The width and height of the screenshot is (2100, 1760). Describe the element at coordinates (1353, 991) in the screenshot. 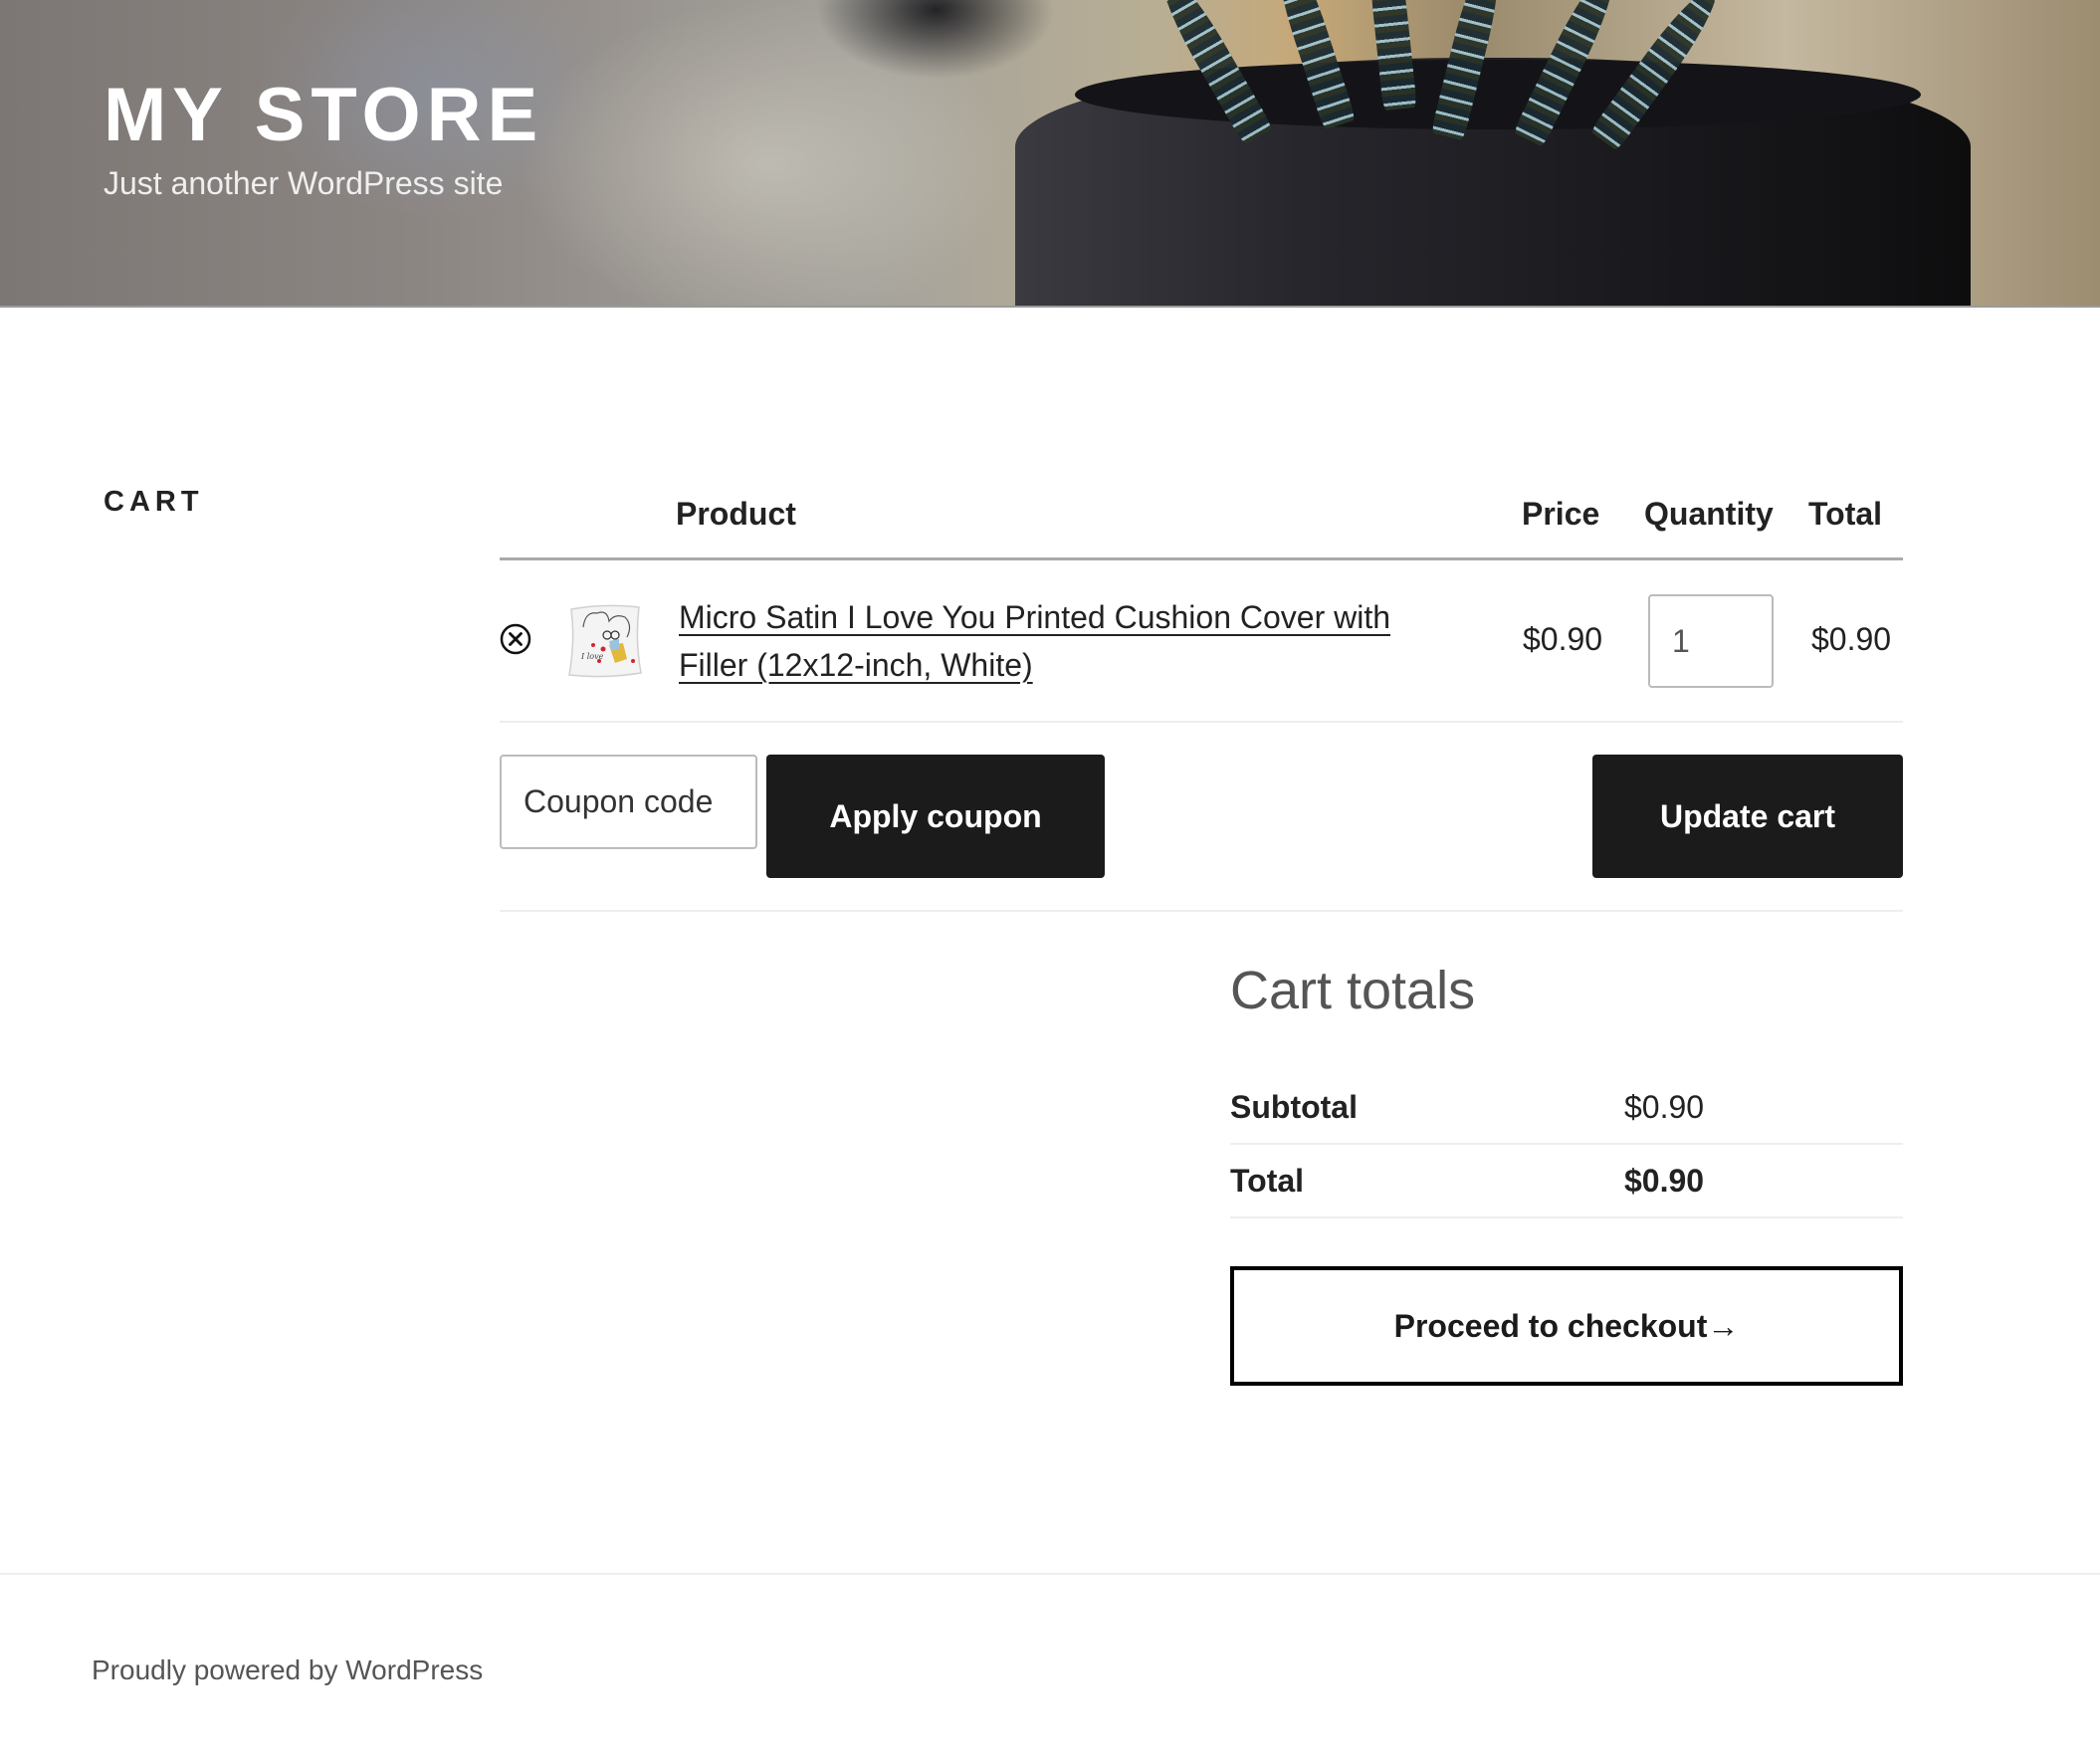

I see `cart-totals-title: Cart totals` at that location.